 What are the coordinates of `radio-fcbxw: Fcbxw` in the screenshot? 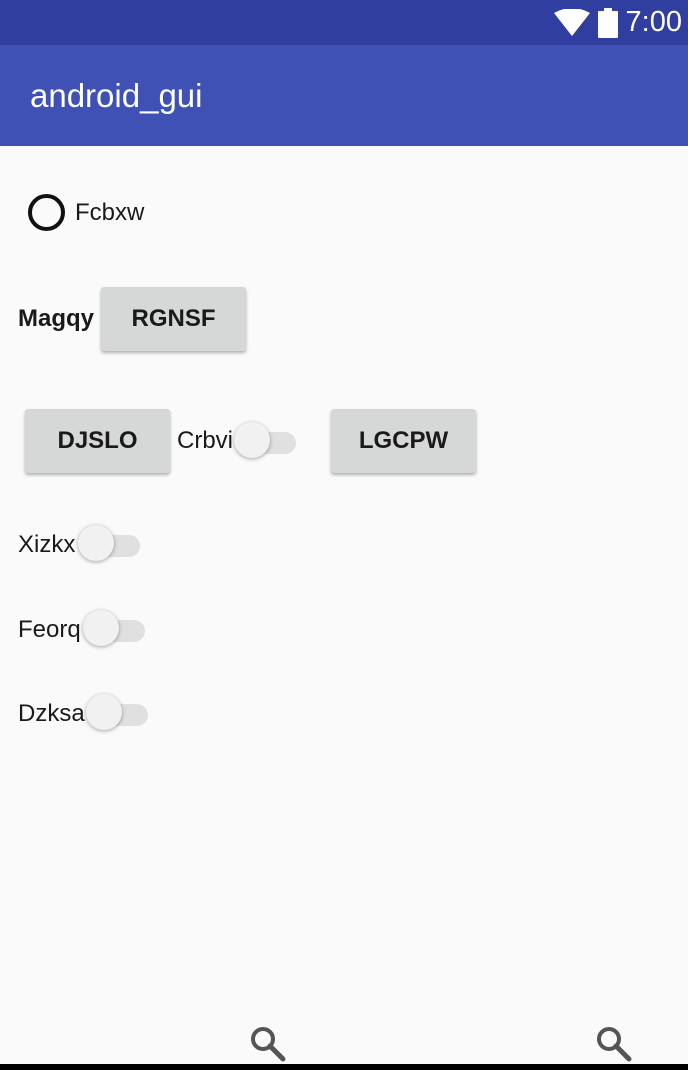 It's located at (86, 212).